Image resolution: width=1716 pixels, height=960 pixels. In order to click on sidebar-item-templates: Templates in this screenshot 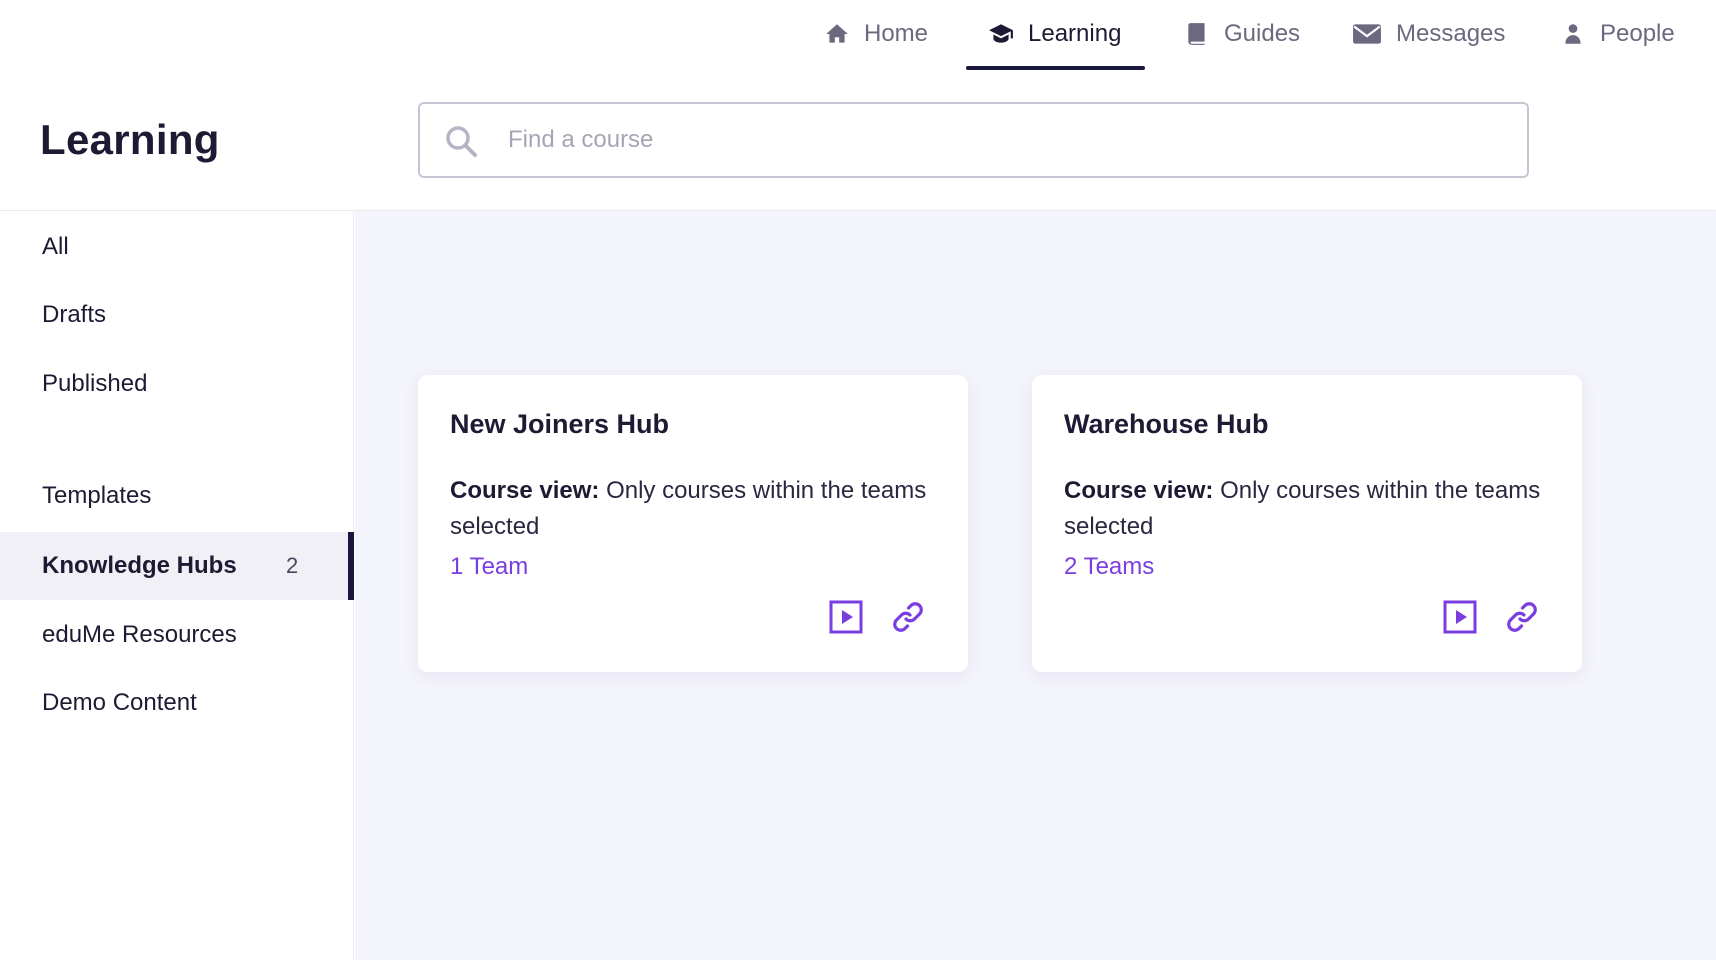, I will do `click(177, 496)`.